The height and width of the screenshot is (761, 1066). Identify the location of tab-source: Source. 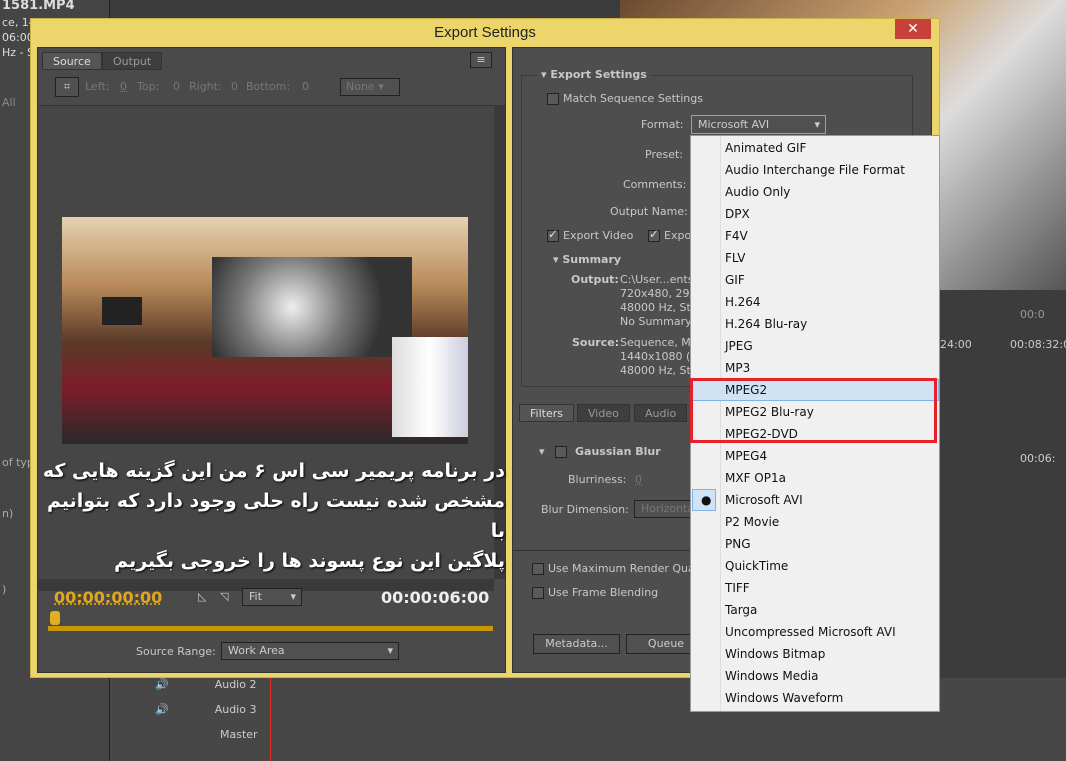
(72, 61).